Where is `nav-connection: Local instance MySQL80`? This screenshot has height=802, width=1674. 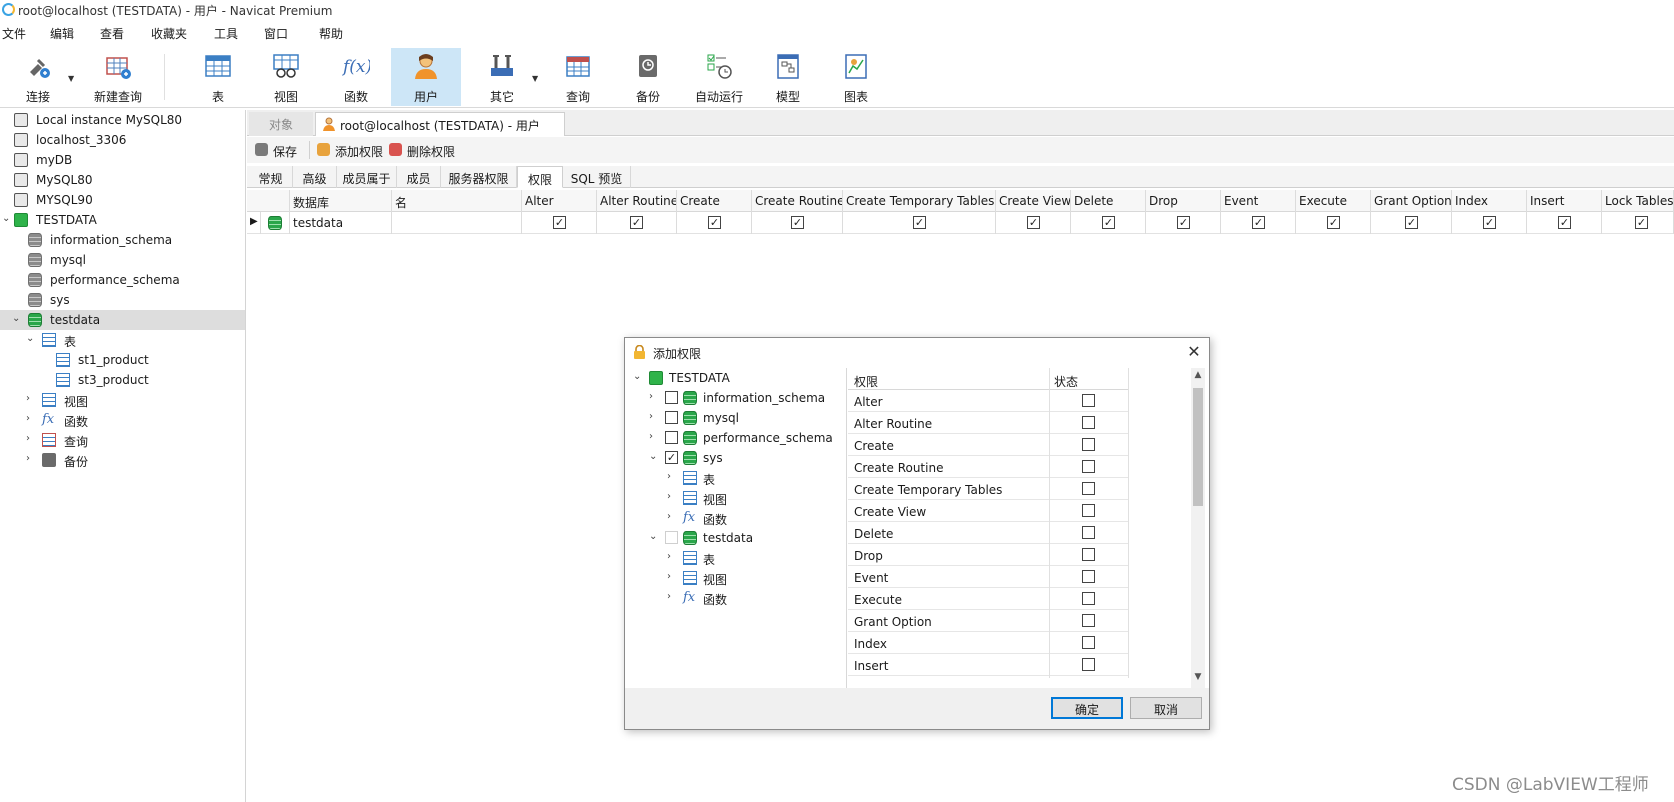 nav-connection: Local instance MySQL80 is located at coordinates (122, 120).